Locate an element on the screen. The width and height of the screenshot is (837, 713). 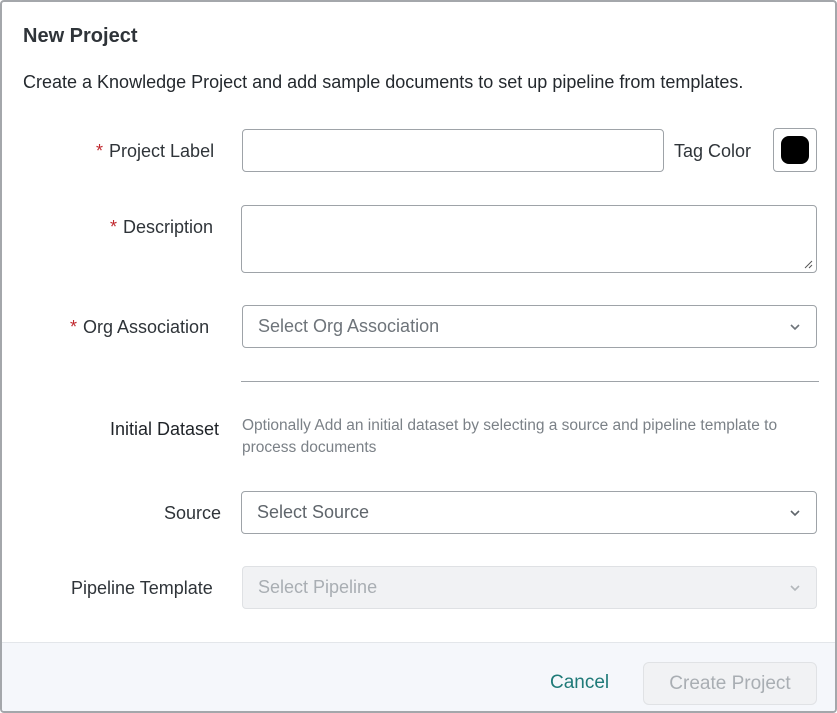
description-textarea is located at coordinates (529, 239).